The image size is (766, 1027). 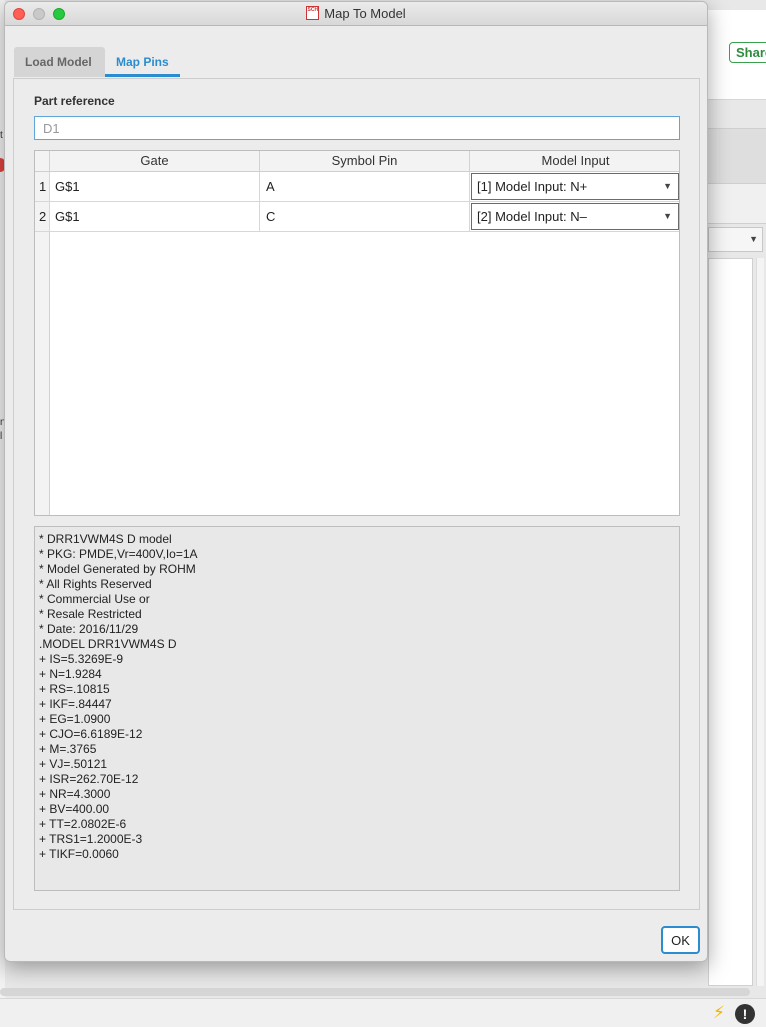 I want to click on schematic-app-icon: SCH, so click(x=313, y=13).